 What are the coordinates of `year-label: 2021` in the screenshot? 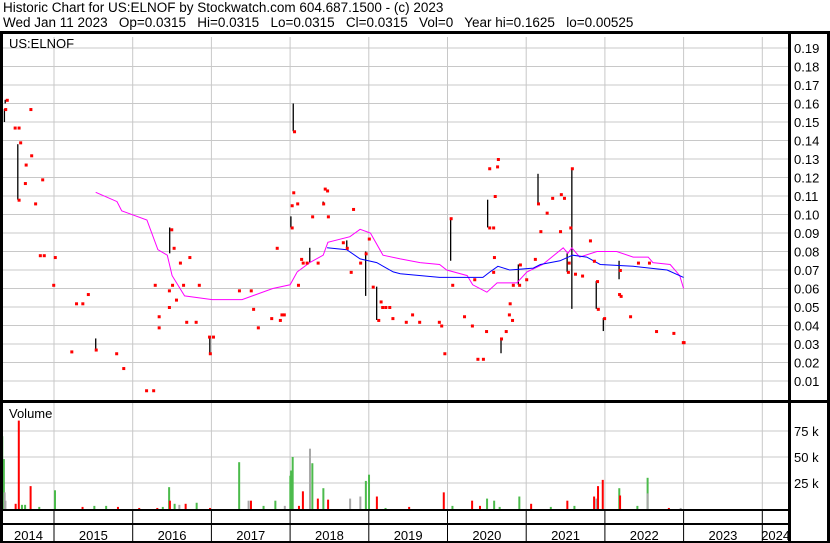 It's located at (565, 535).